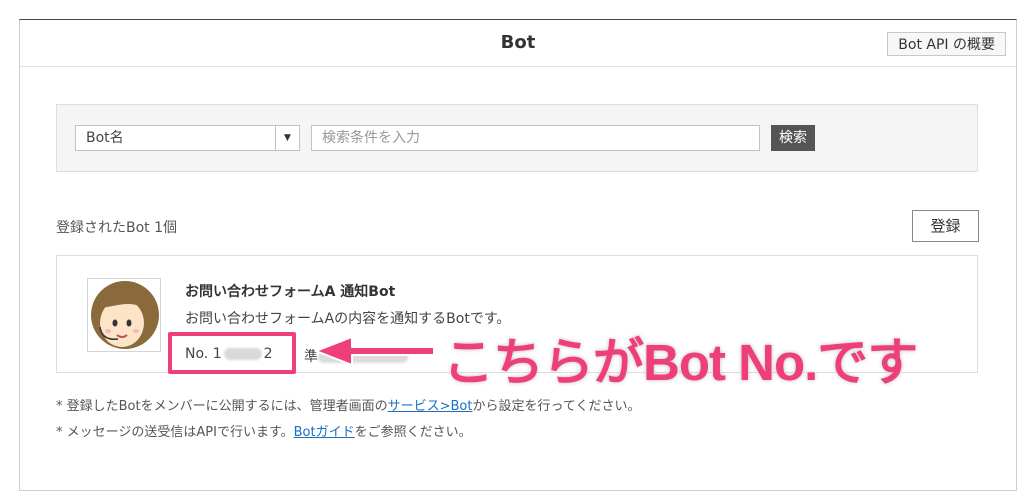 This screenshot has height=501, width=1024. I want to click on search-panel: Bot名 ▼ 検索, so click(517, 138).